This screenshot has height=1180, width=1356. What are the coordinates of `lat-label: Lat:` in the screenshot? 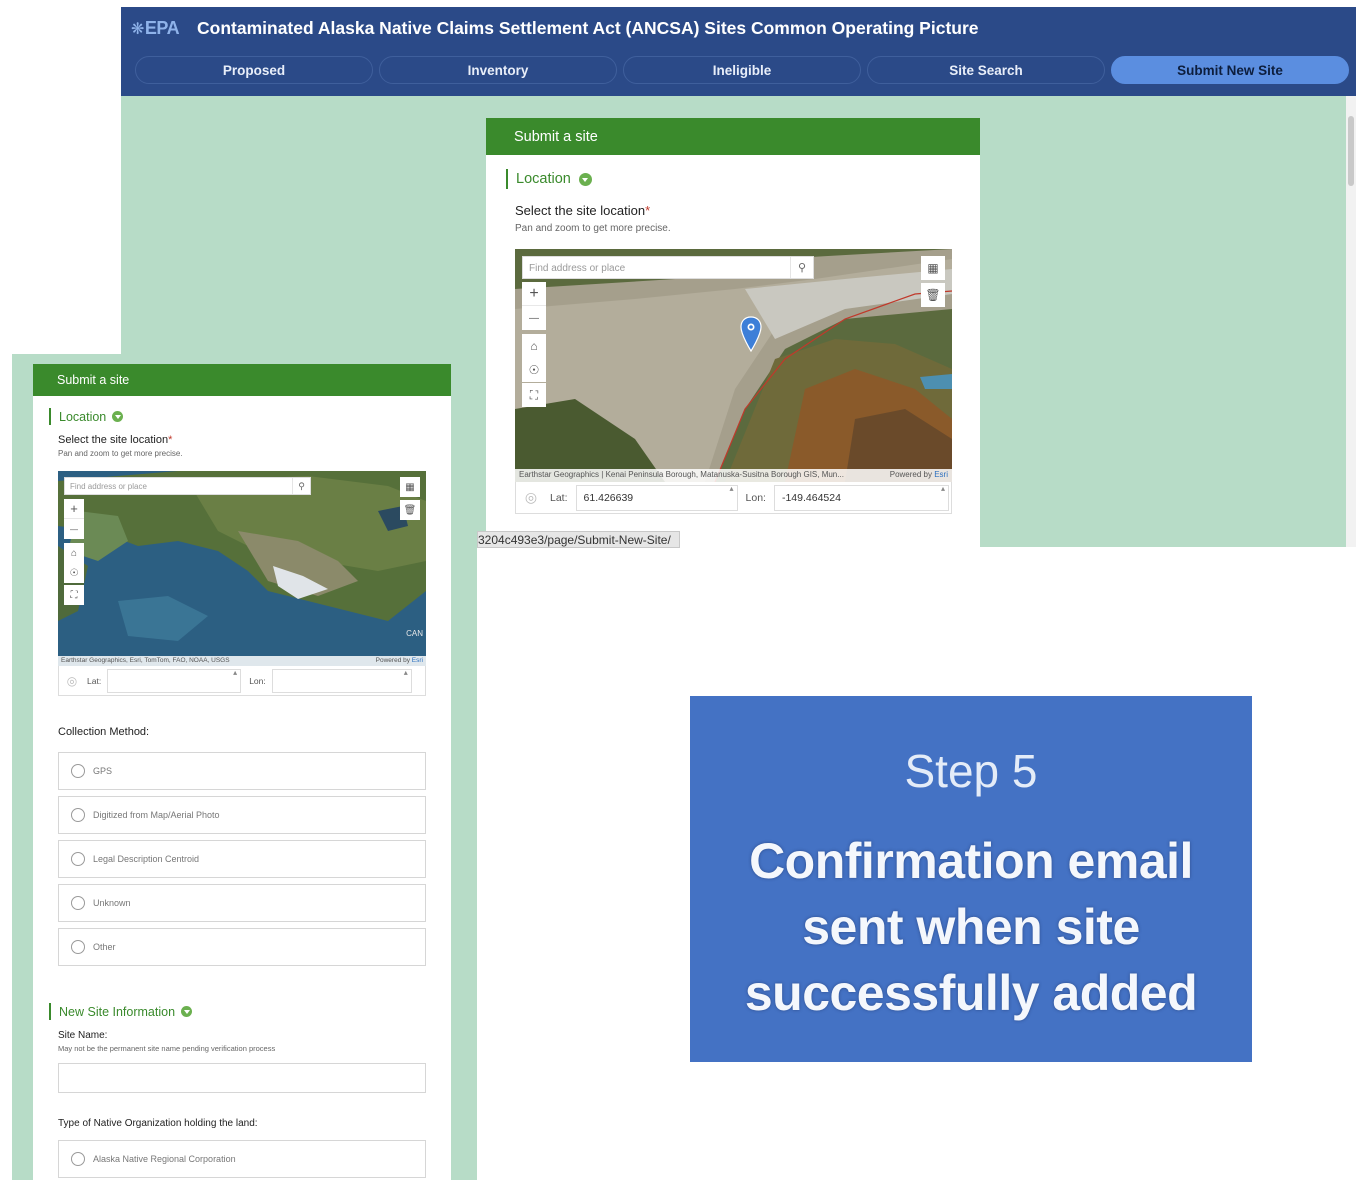 It's located at (559, 497).